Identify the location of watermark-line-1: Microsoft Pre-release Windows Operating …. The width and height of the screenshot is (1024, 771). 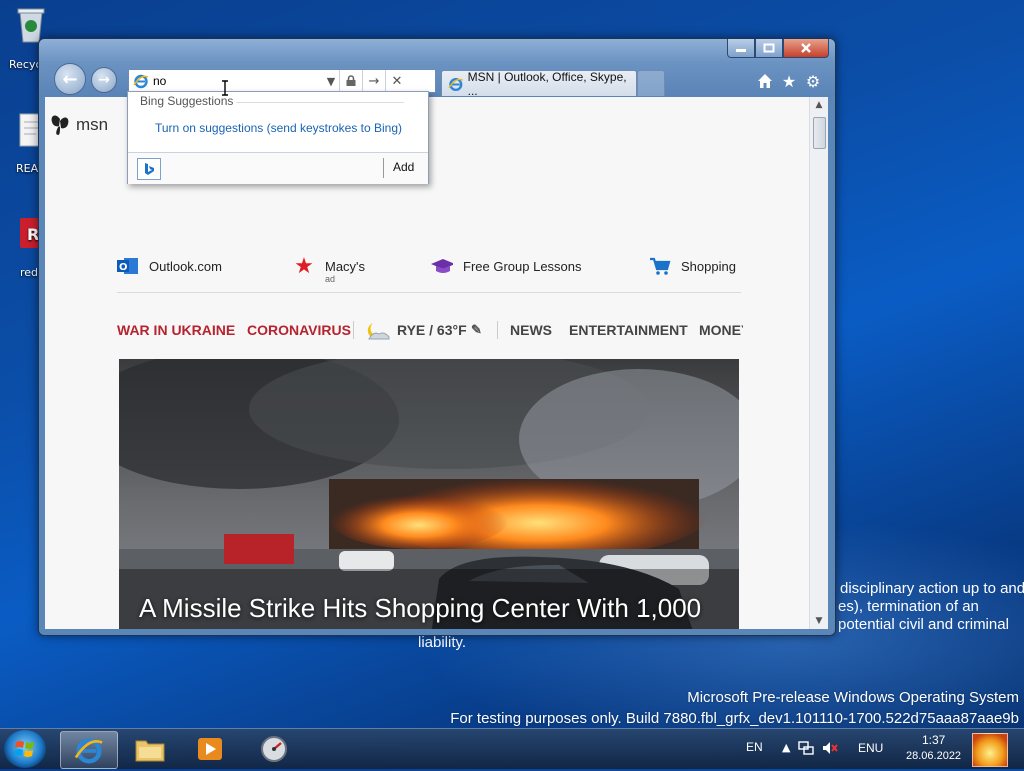
(853, 697).